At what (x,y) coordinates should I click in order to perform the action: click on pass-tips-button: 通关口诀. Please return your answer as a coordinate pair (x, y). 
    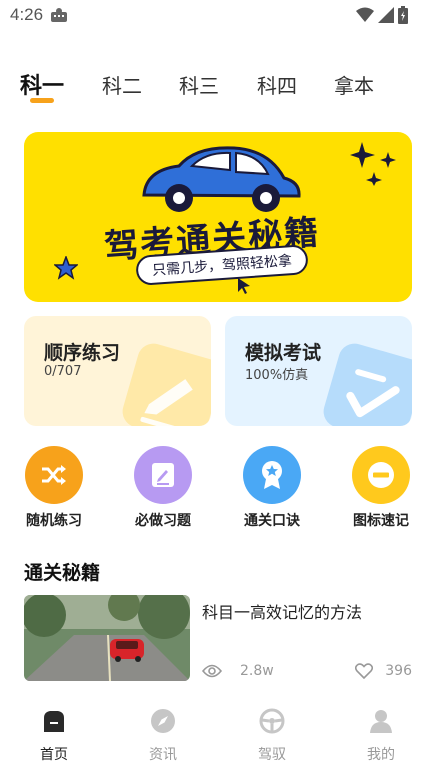
    Looking at the image, I should click on (272, 489).